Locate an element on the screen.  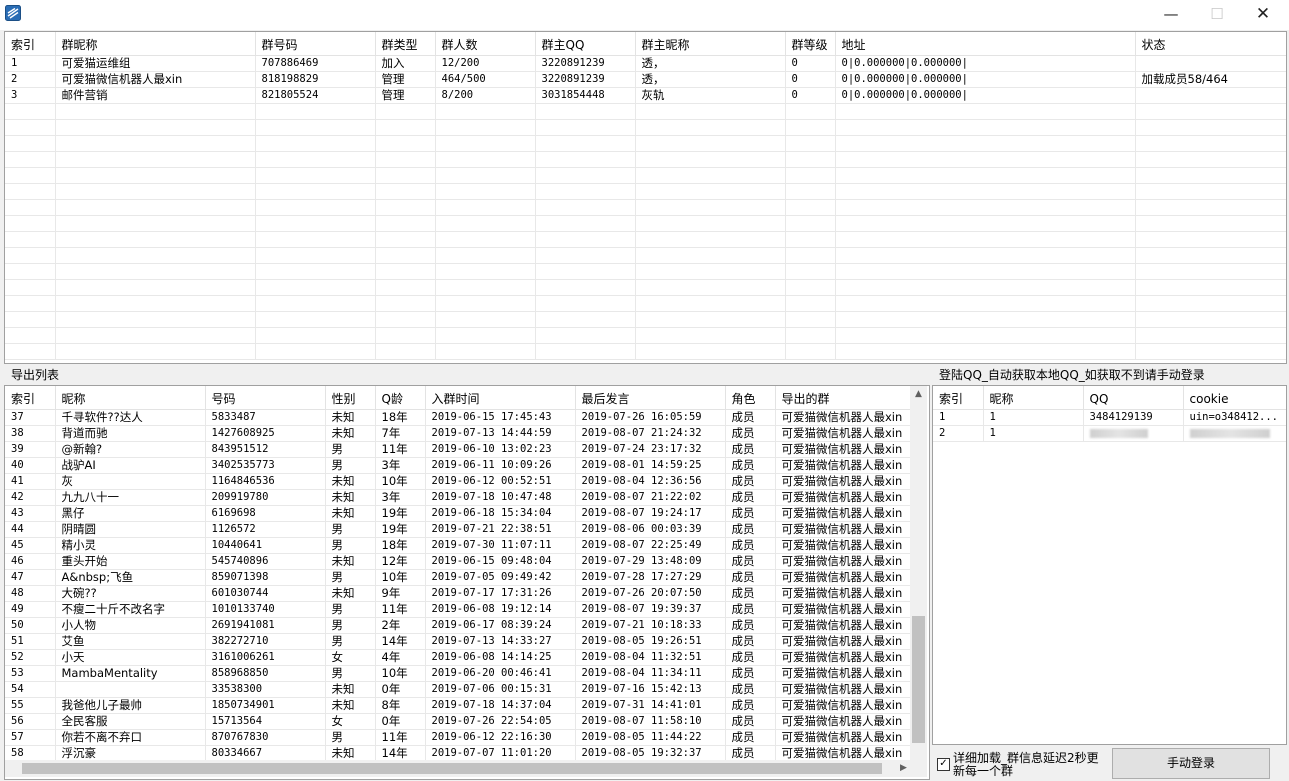
table-cell: 2019-08-01 14:59:25 is located at coordinates (650, 465).